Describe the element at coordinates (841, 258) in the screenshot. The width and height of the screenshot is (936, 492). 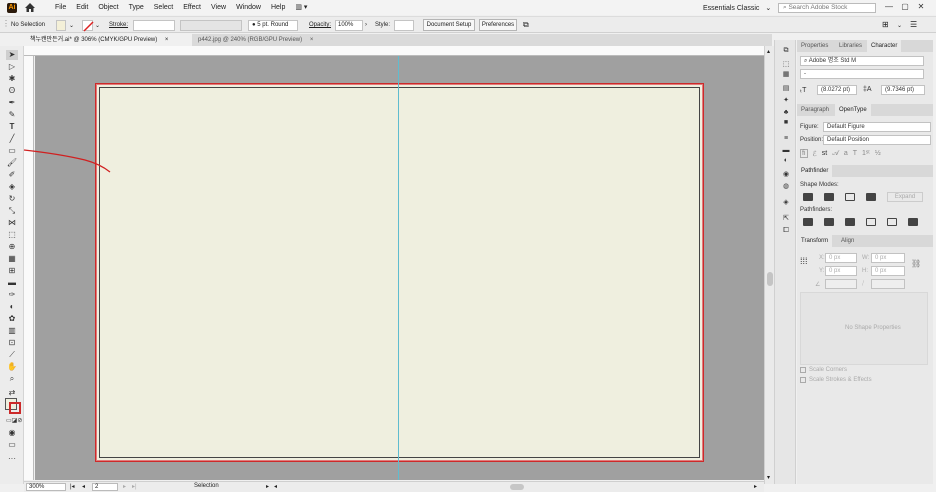
I see `x-field: 0 px` at that location.